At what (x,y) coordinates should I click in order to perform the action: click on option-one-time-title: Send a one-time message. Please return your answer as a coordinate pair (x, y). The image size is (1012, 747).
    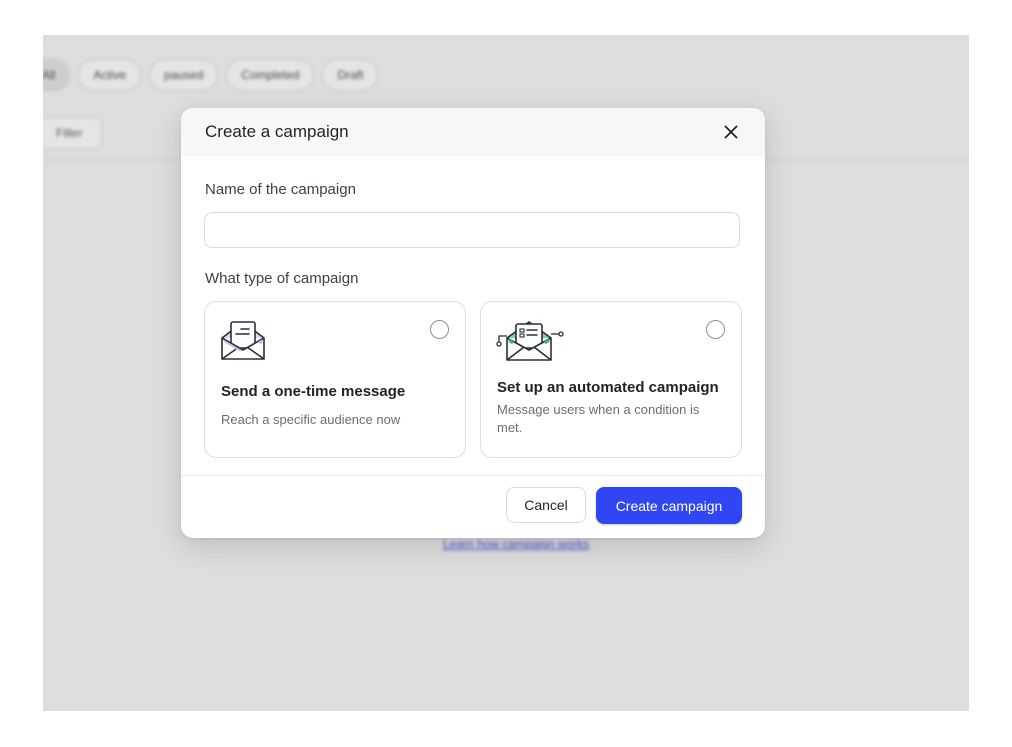
    Looking at the image, I should click on (313, 391).